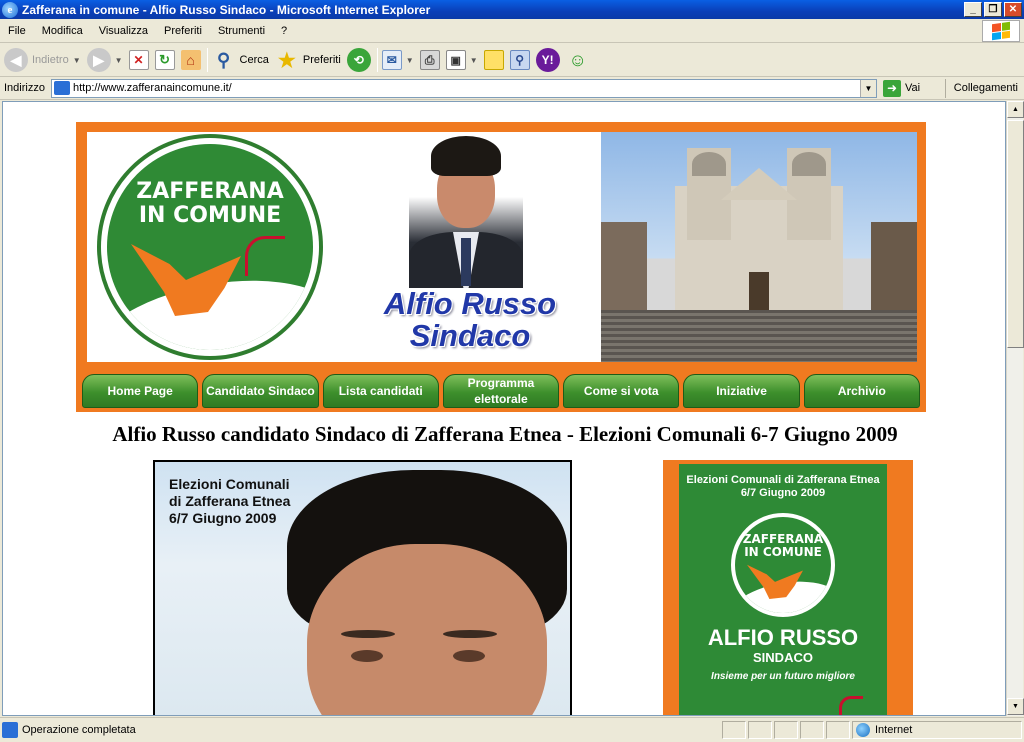  I want to click on discuss-button, so click(493, 60).